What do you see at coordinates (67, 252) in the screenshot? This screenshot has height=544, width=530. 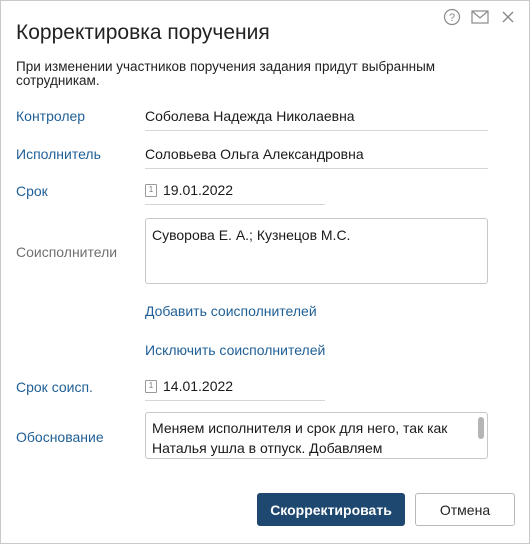 I see `coexecutors-label: Соисполнители` at bounding box center [67, 252].